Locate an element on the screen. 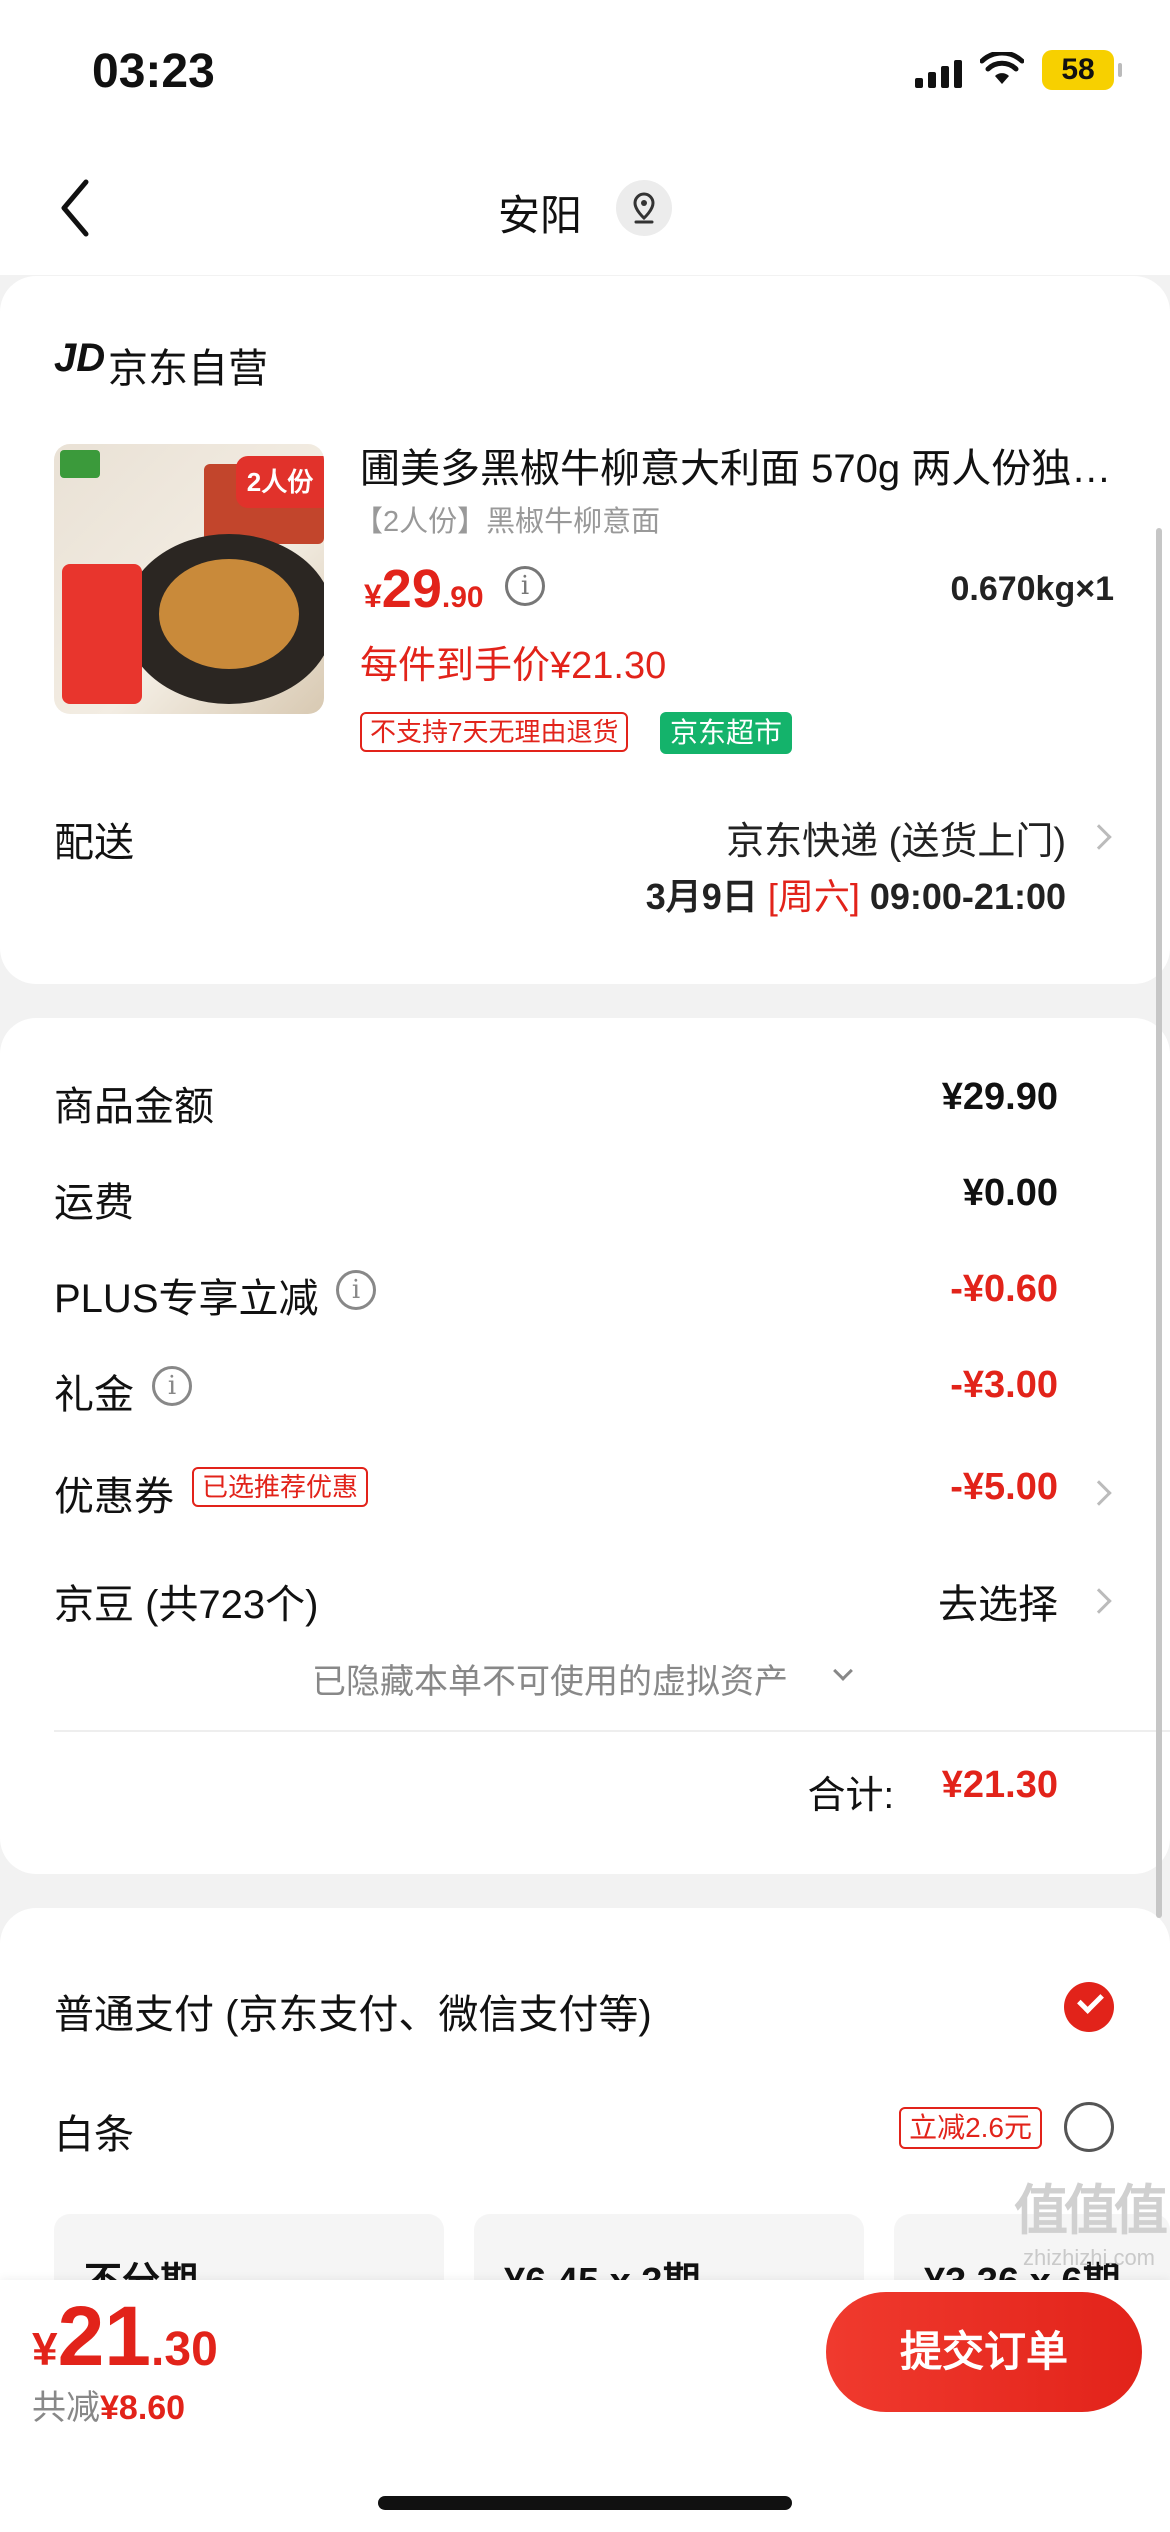 Image resolution: width=1170 pixels, height=2532 pixels. delivery-chevron-icon is located at coordinates (1099, 837).